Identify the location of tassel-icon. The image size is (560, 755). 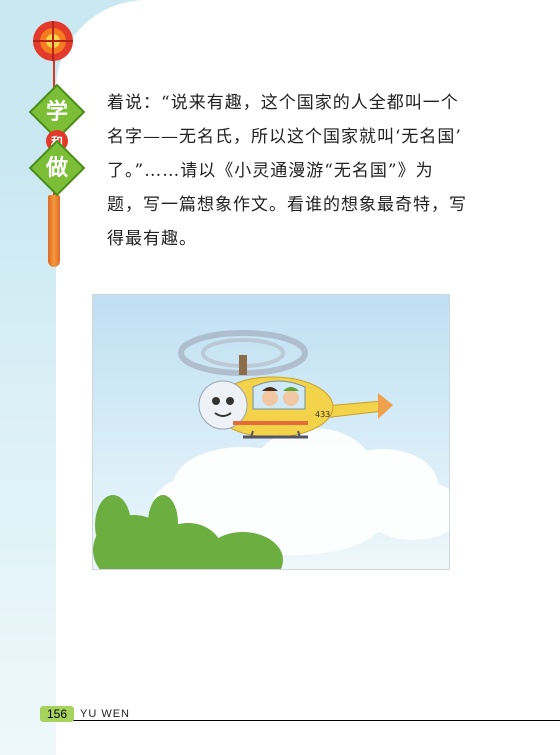
(54, 231).